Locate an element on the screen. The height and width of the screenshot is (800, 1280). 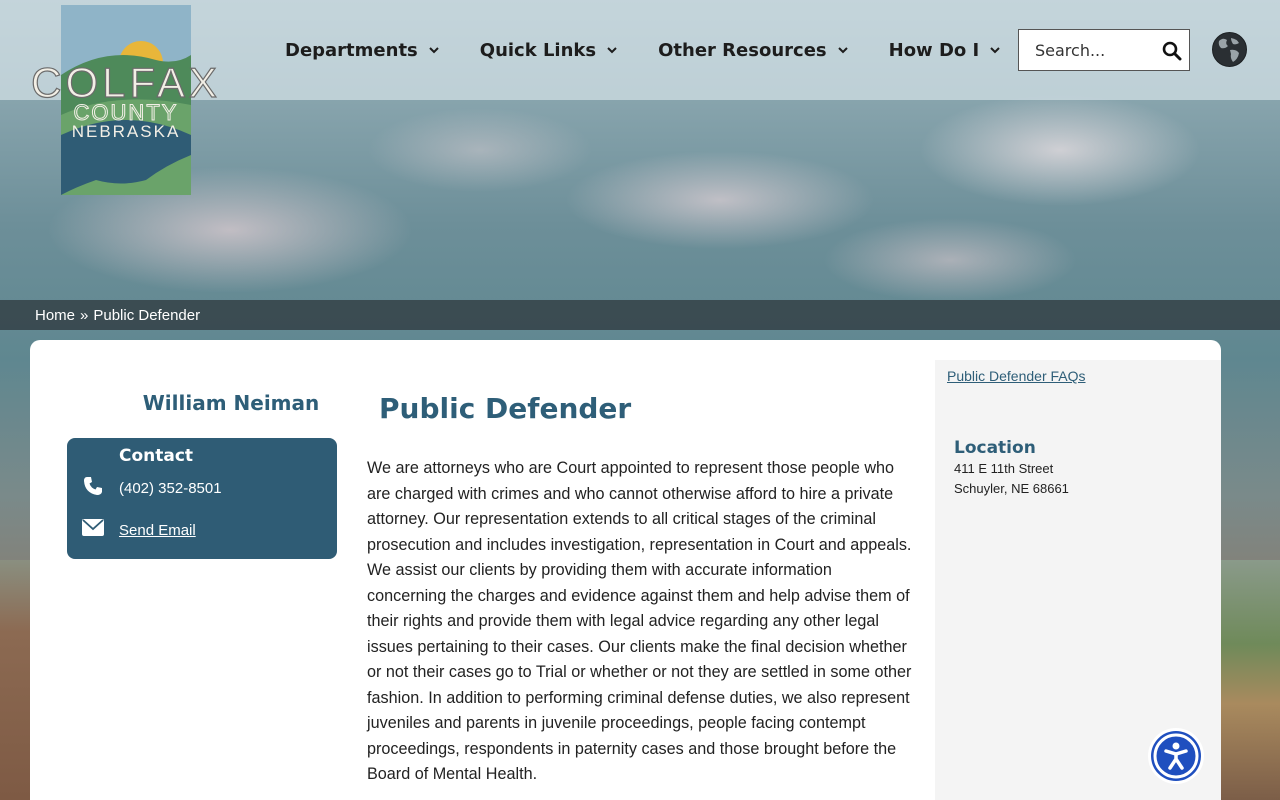
nav-quick-links: Quick Links is located at coordinates (549, 50).